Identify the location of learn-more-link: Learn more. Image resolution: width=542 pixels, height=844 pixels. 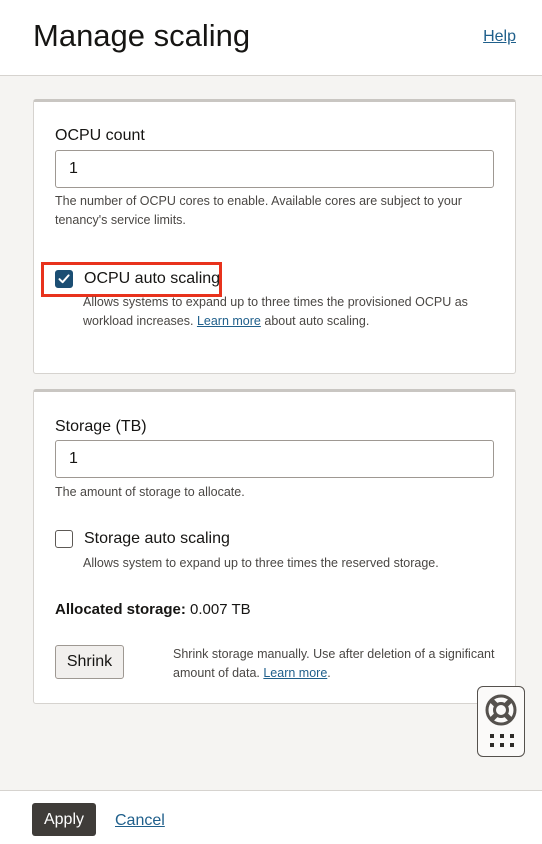
(229, 321).